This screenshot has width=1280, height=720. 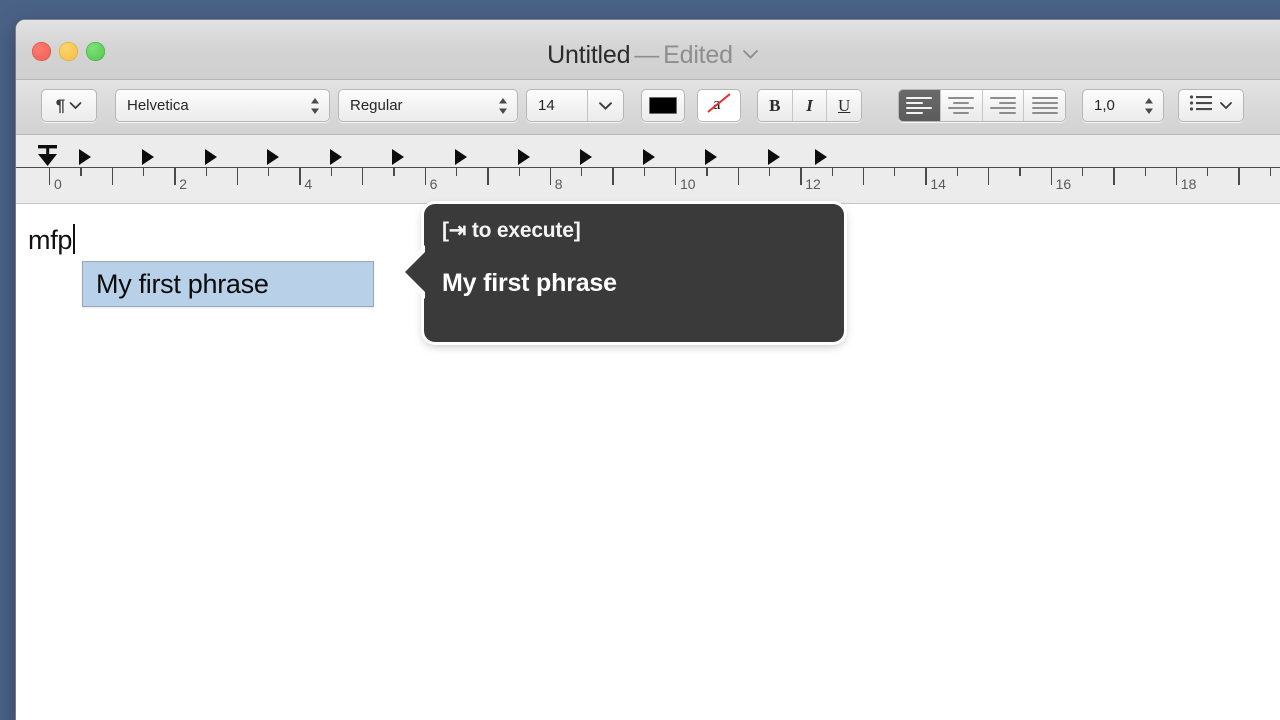 What do you see at coordinates (688, 184) in the screenshot?
I see `ruler-tick-label: 10` at bounding box center [688, 184].